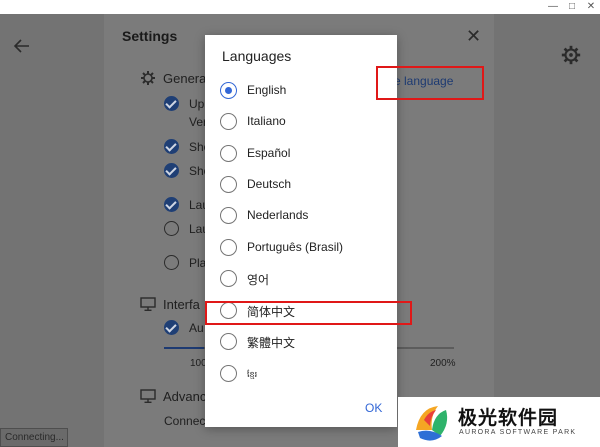 The width and height of the screenshot is (600, 447). I want to click on aurora-logo-icon, so click(432, 423).